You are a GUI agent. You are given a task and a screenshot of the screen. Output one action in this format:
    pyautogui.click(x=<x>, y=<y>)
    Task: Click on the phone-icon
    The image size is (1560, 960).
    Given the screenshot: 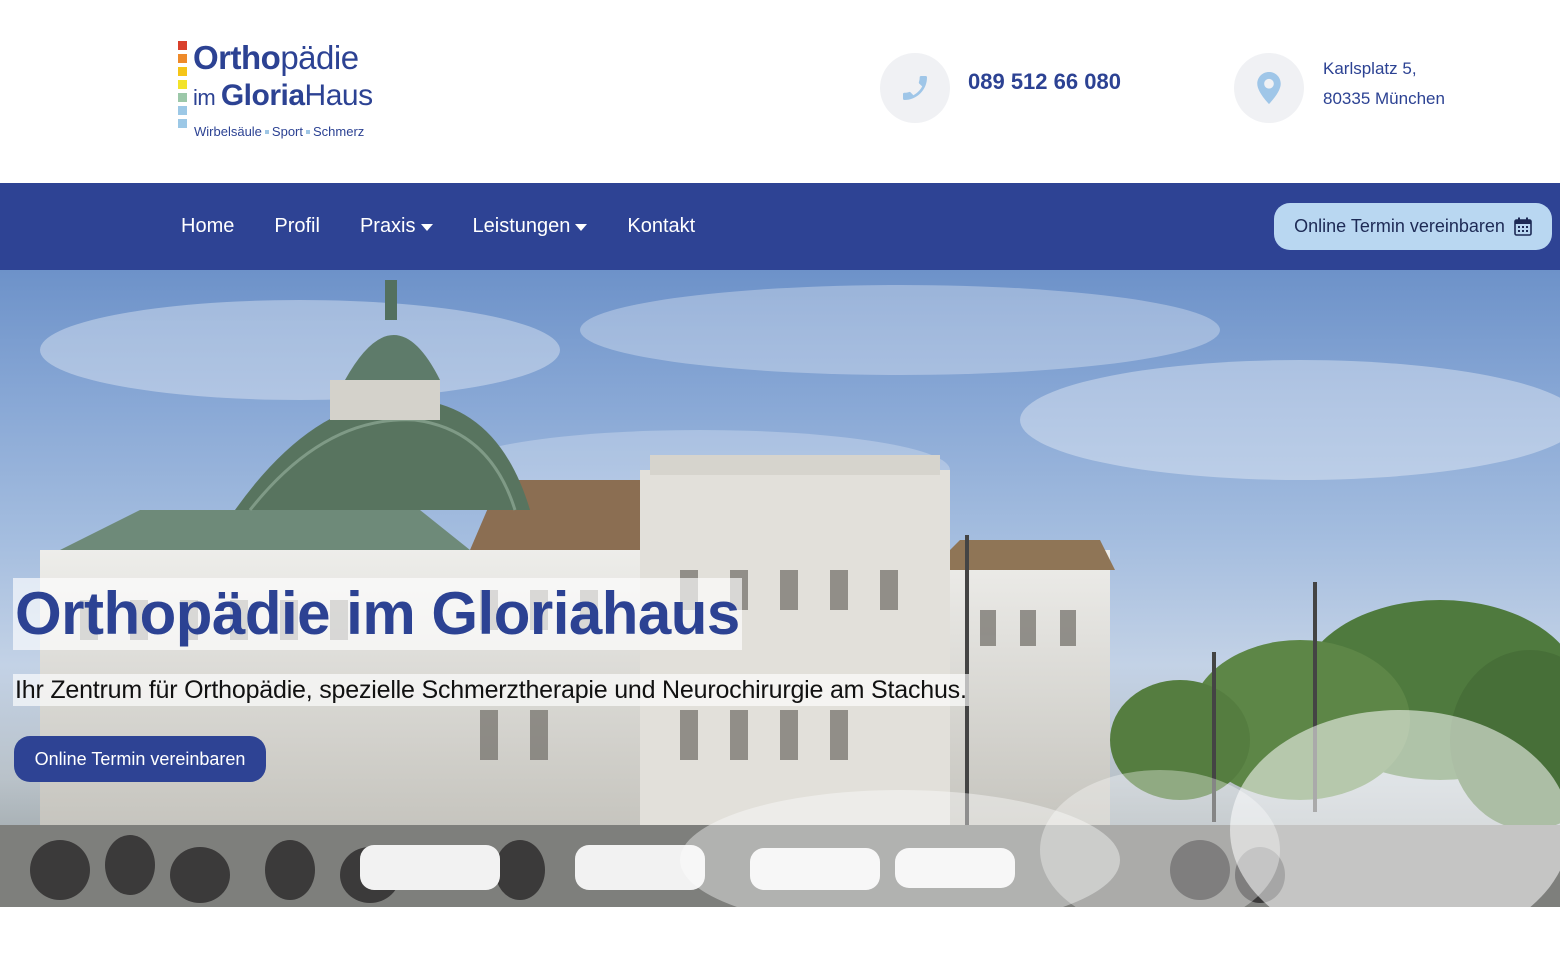 What is the action you would take?
    pyautogui.click(x=915, y=88)
    